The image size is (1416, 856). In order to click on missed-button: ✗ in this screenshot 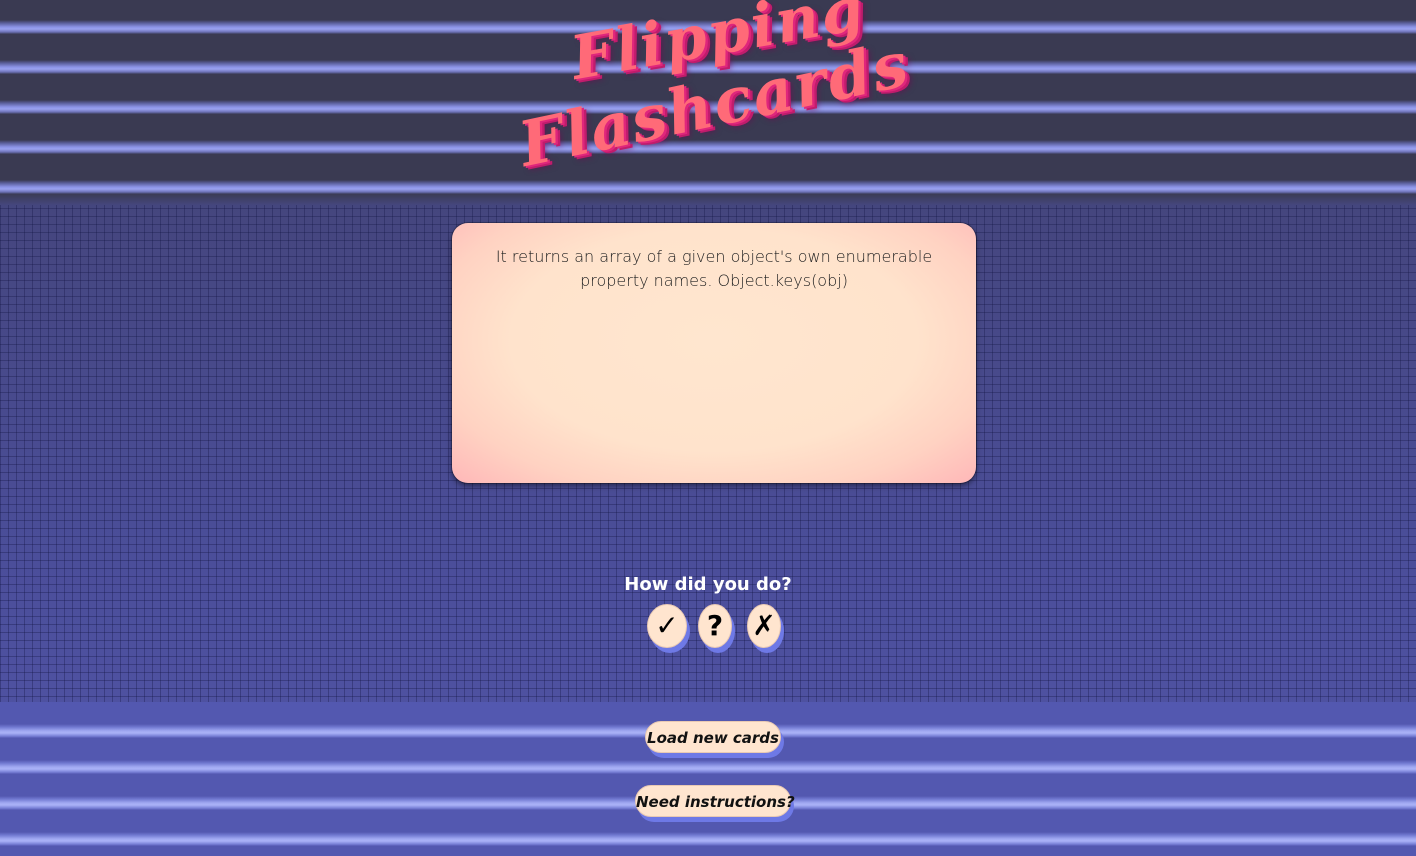, I will do `click(764, 626)`.